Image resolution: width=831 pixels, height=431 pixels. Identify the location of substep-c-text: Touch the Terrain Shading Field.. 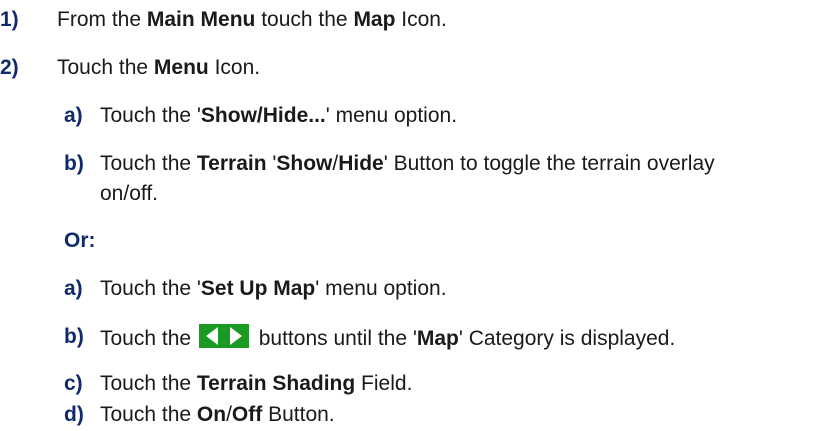
(256, 384).